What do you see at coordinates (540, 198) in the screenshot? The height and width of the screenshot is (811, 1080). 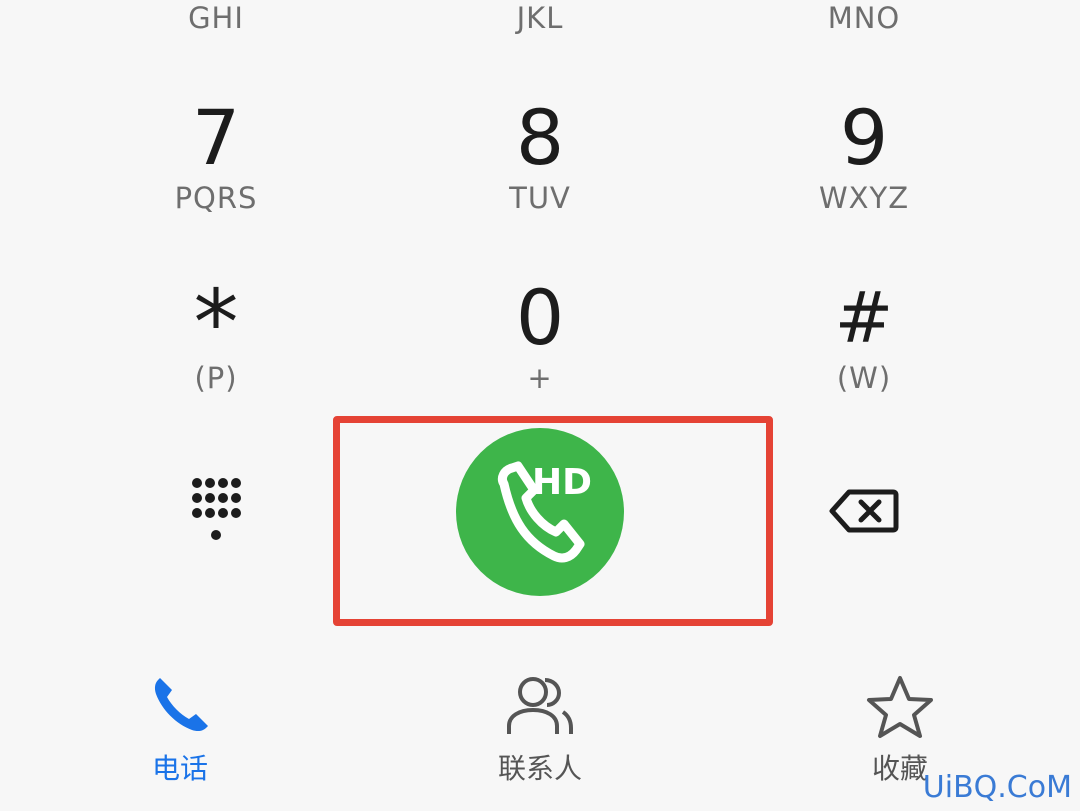 I see `key-letters: TUV` at bounding box center [540, 198].